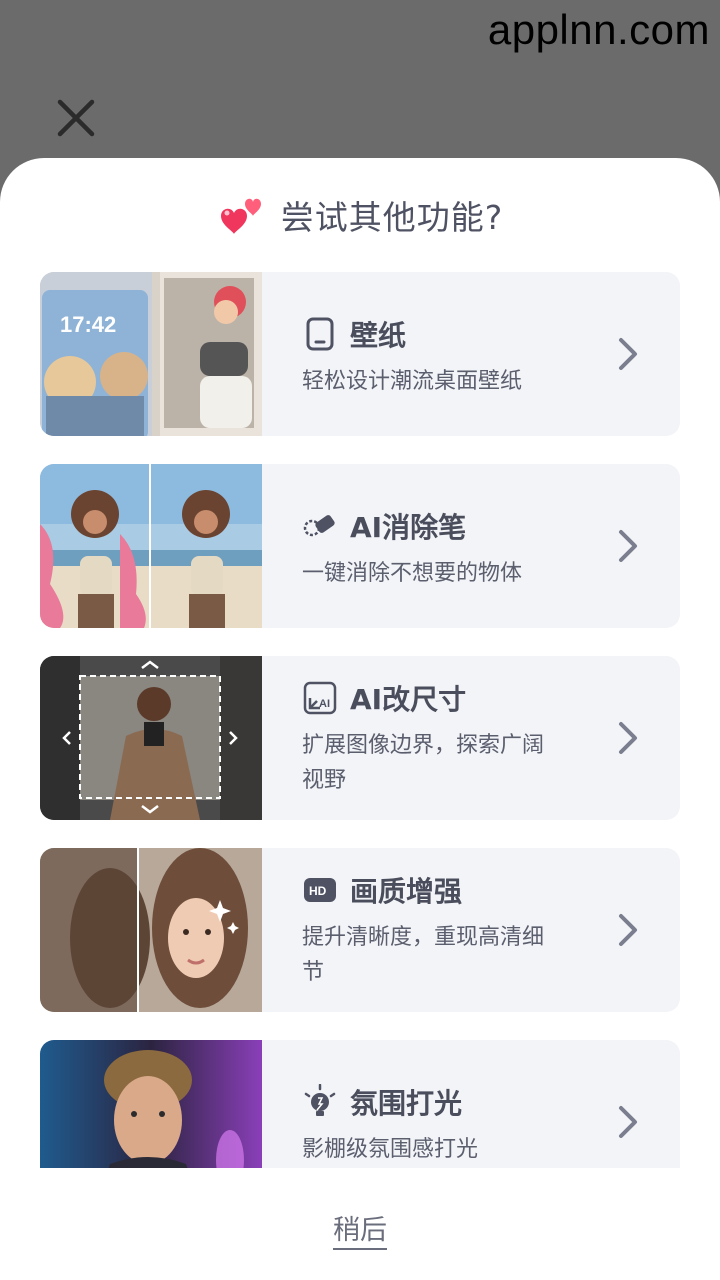 The image size is (720, 1280). I want to click on wallpaper-clock: 17:42, so click(88, 324).